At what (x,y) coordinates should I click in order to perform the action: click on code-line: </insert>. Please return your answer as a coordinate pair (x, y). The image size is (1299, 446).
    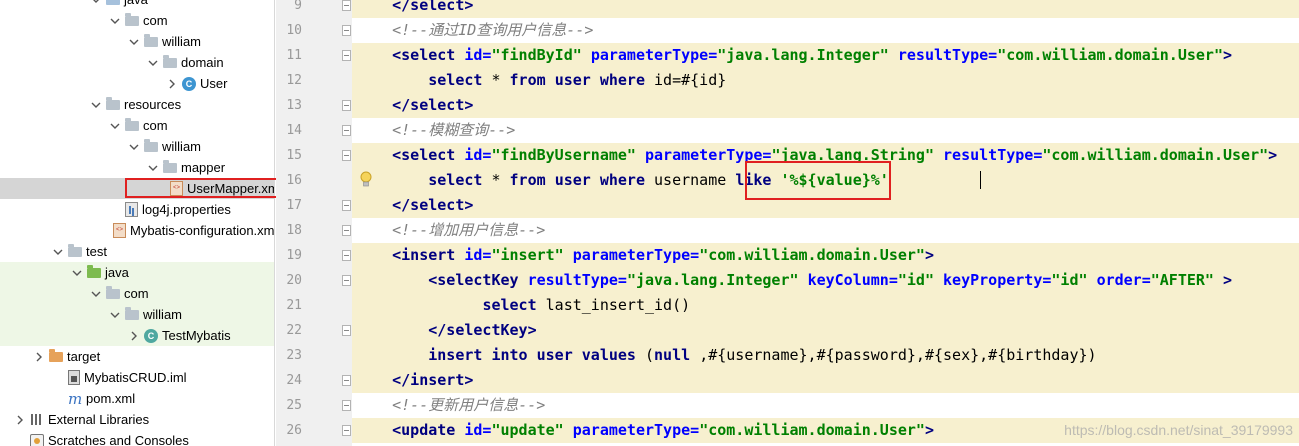
    Looking at the image, I should click on (825, 380).